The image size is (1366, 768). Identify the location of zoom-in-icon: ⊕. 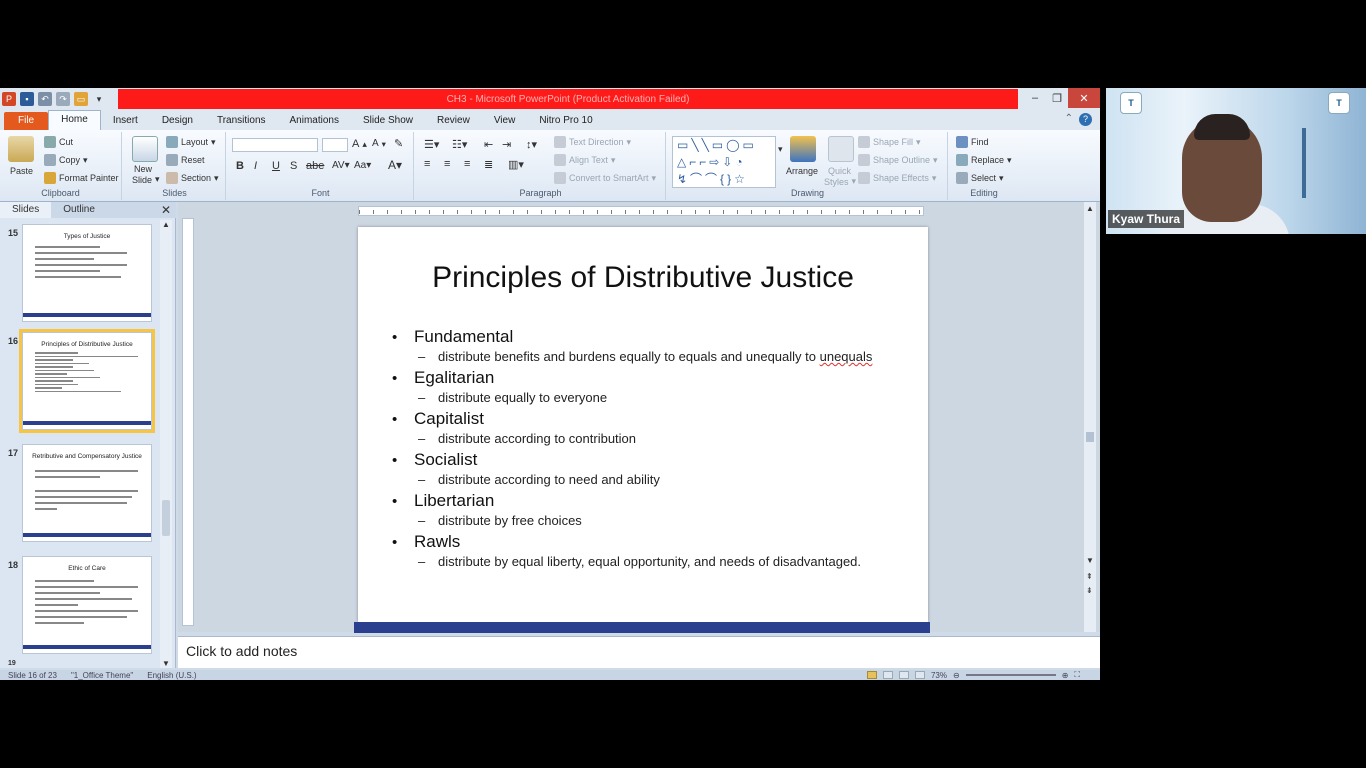
(1065, 675).